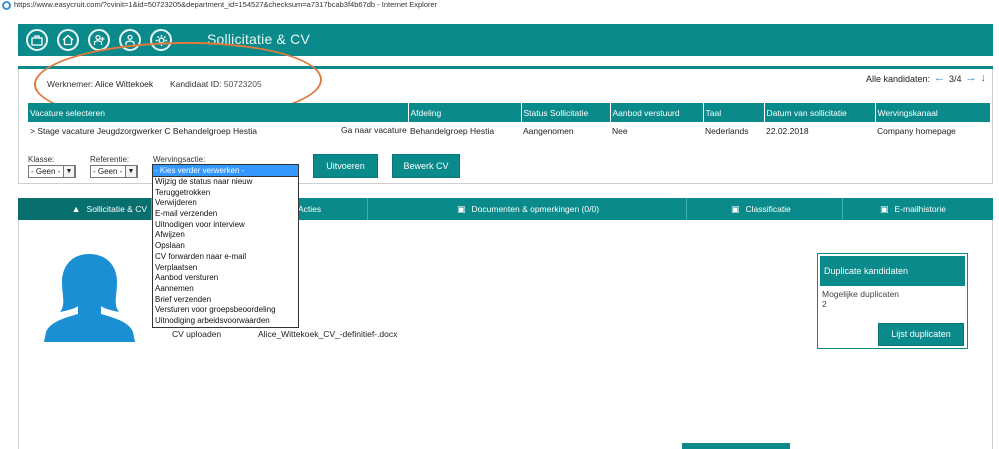  I want to click on down-arrow-icon: ↓, so click(984, 78).